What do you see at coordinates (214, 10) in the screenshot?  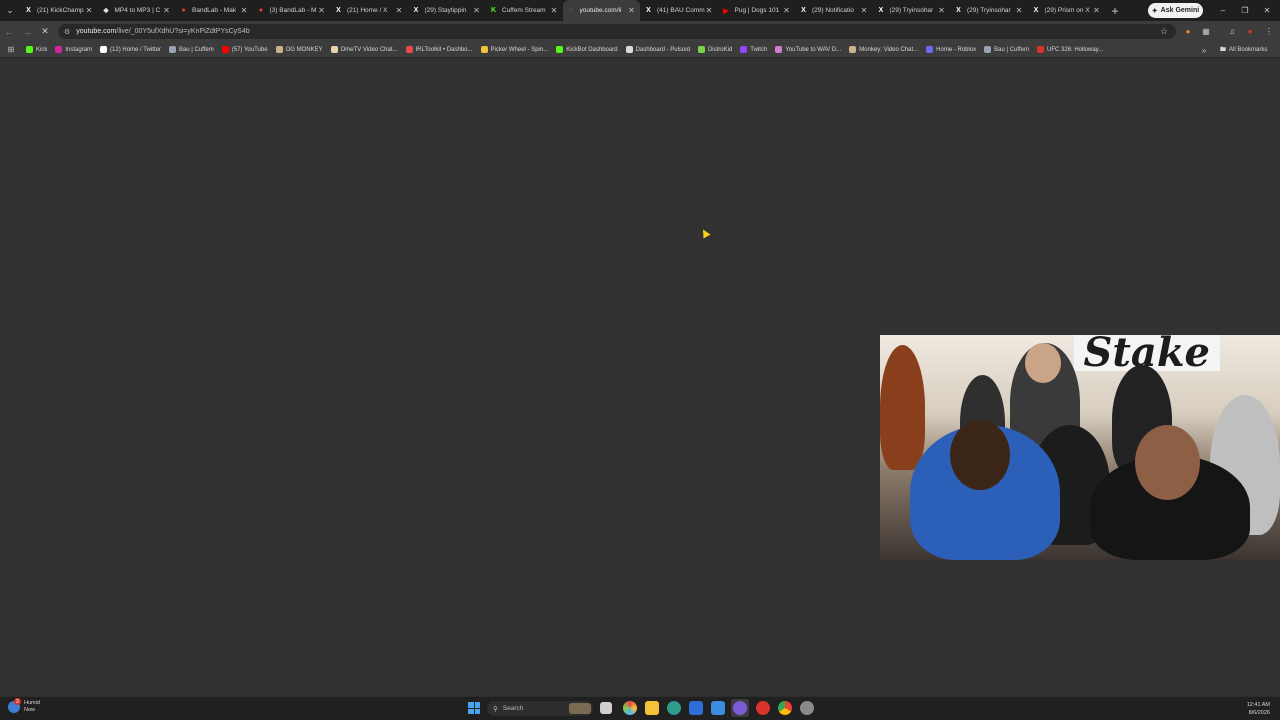 I see `browser-tab: ● BandLab - Mak ✕` at bounding box center [214, 10].